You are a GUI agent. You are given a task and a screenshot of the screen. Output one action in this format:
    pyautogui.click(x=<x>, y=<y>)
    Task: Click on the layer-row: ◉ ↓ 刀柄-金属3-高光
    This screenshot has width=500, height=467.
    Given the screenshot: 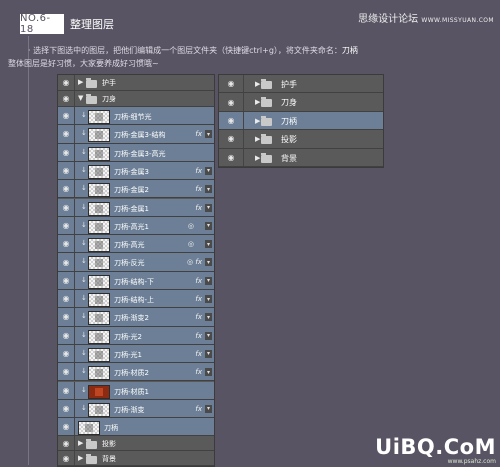 What is the action you would take?
    pyautogui.click(x=136, y=152)
    